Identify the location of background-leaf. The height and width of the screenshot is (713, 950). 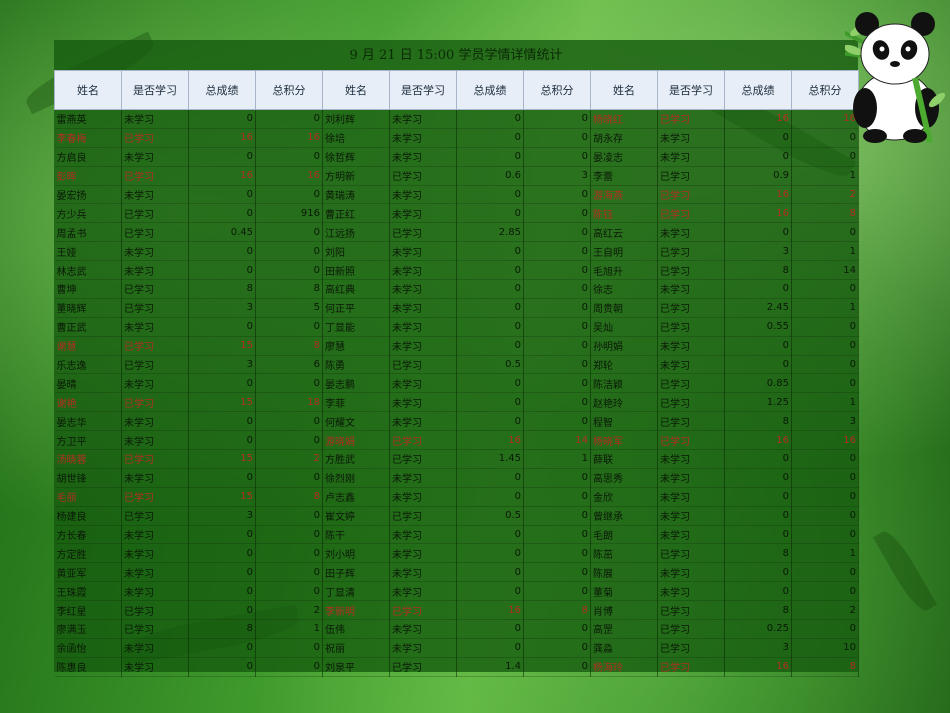
(905, 571).